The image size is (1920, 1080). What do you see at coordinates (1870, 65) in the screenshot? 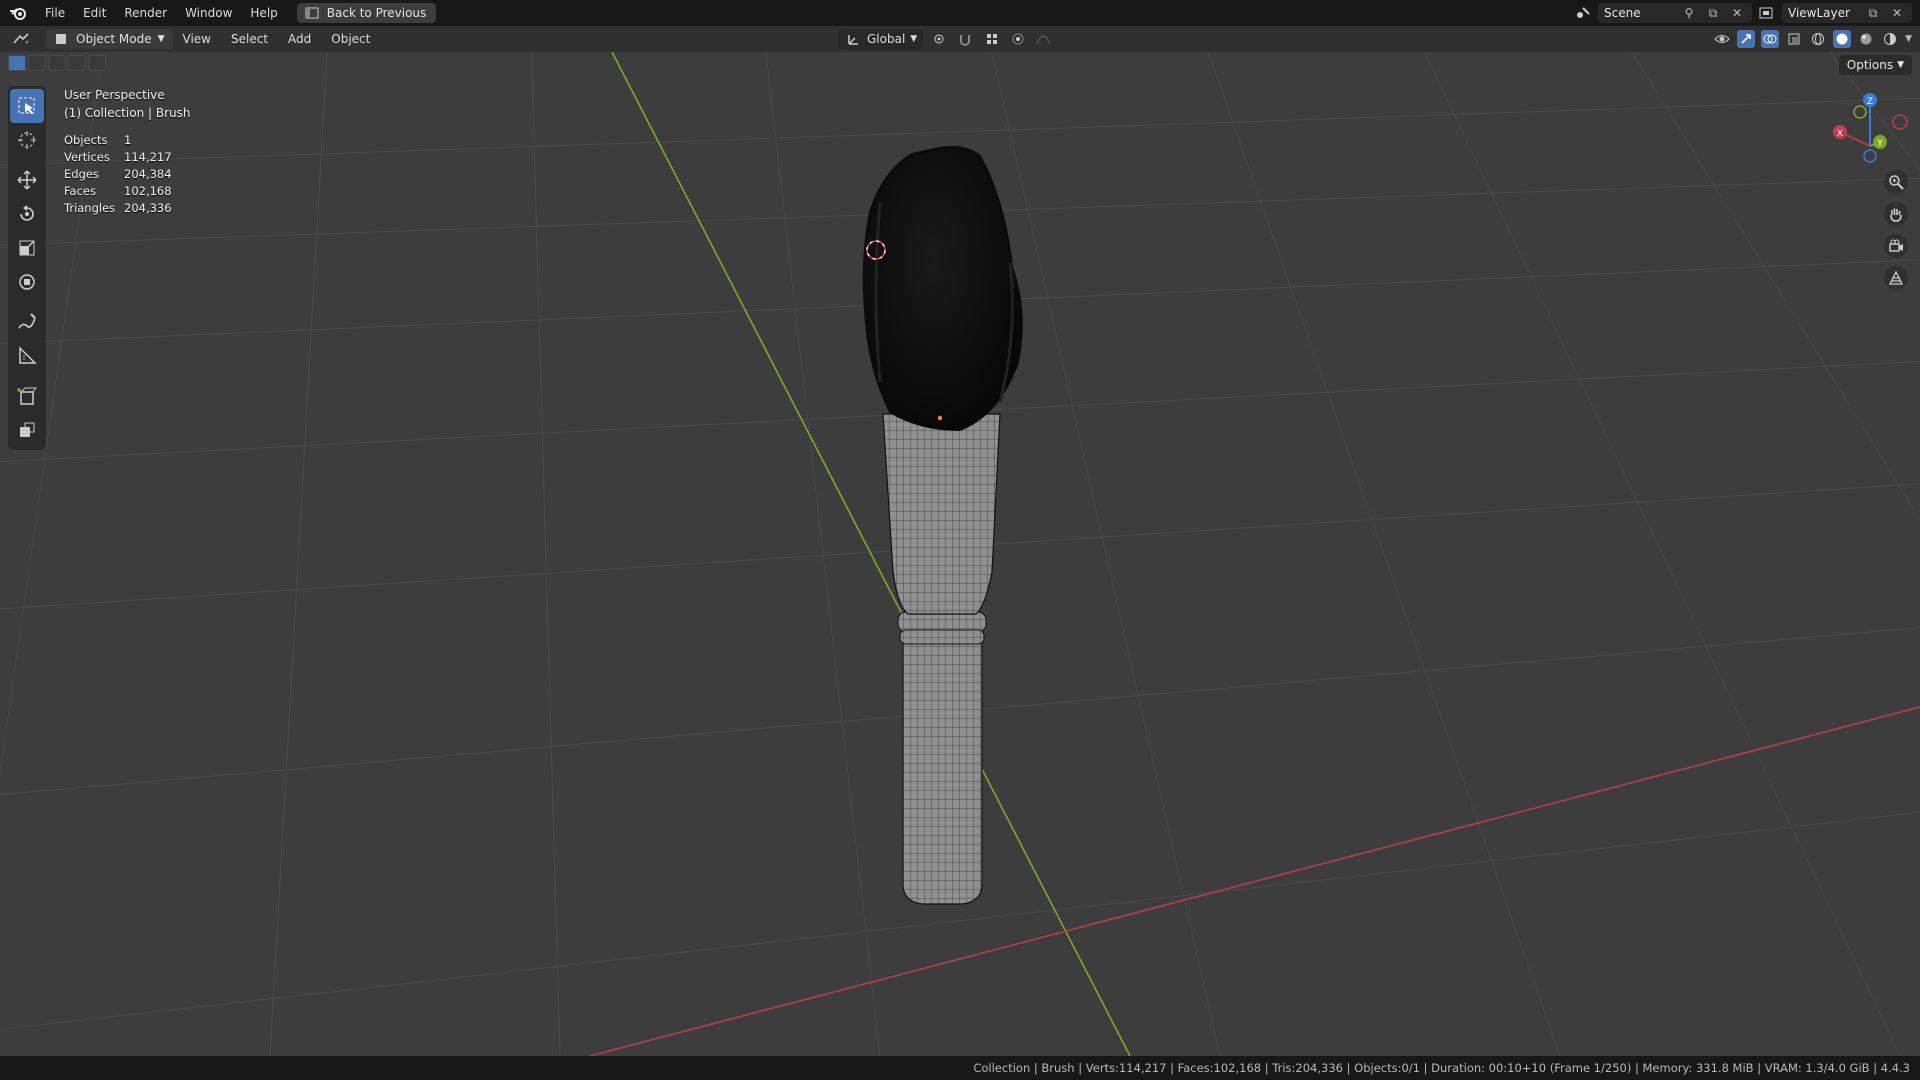
I see `options-label: Options` at bounding box center [1870, 65].